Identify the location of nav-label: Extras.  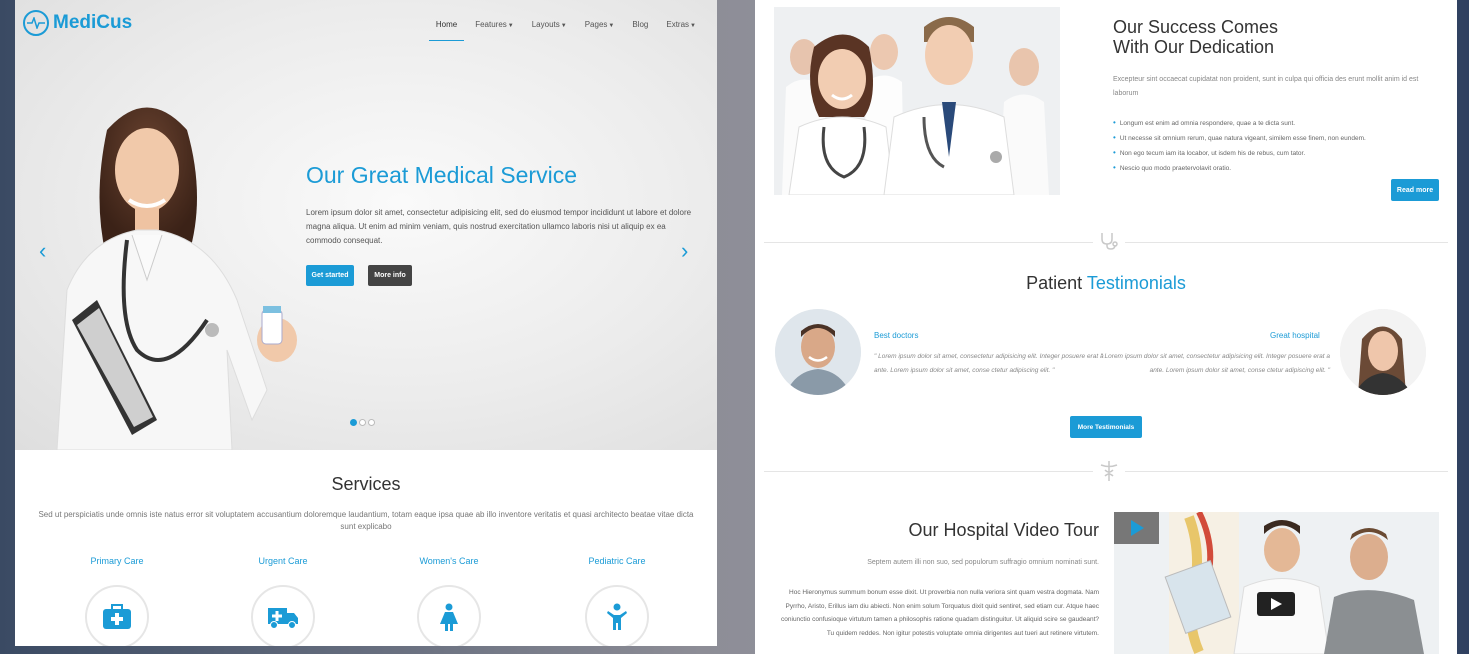
(678, 24).